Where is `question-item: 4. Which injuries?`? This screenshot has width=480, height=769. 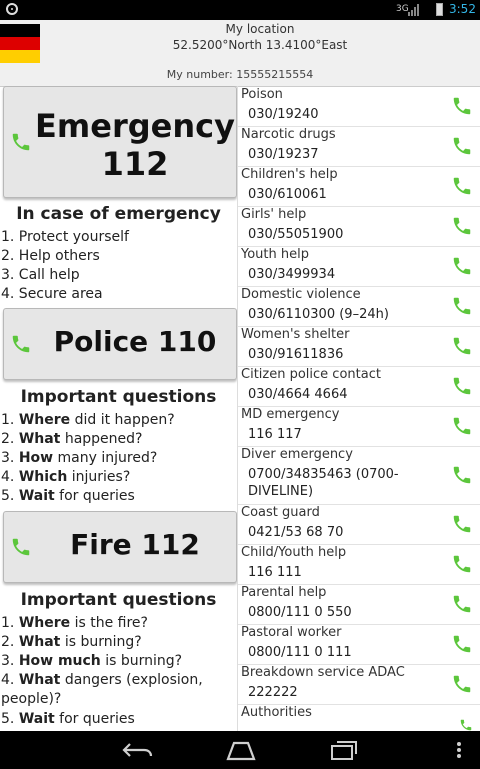 question-item: 4. Which injuries? is located at coordinates (66, 477).